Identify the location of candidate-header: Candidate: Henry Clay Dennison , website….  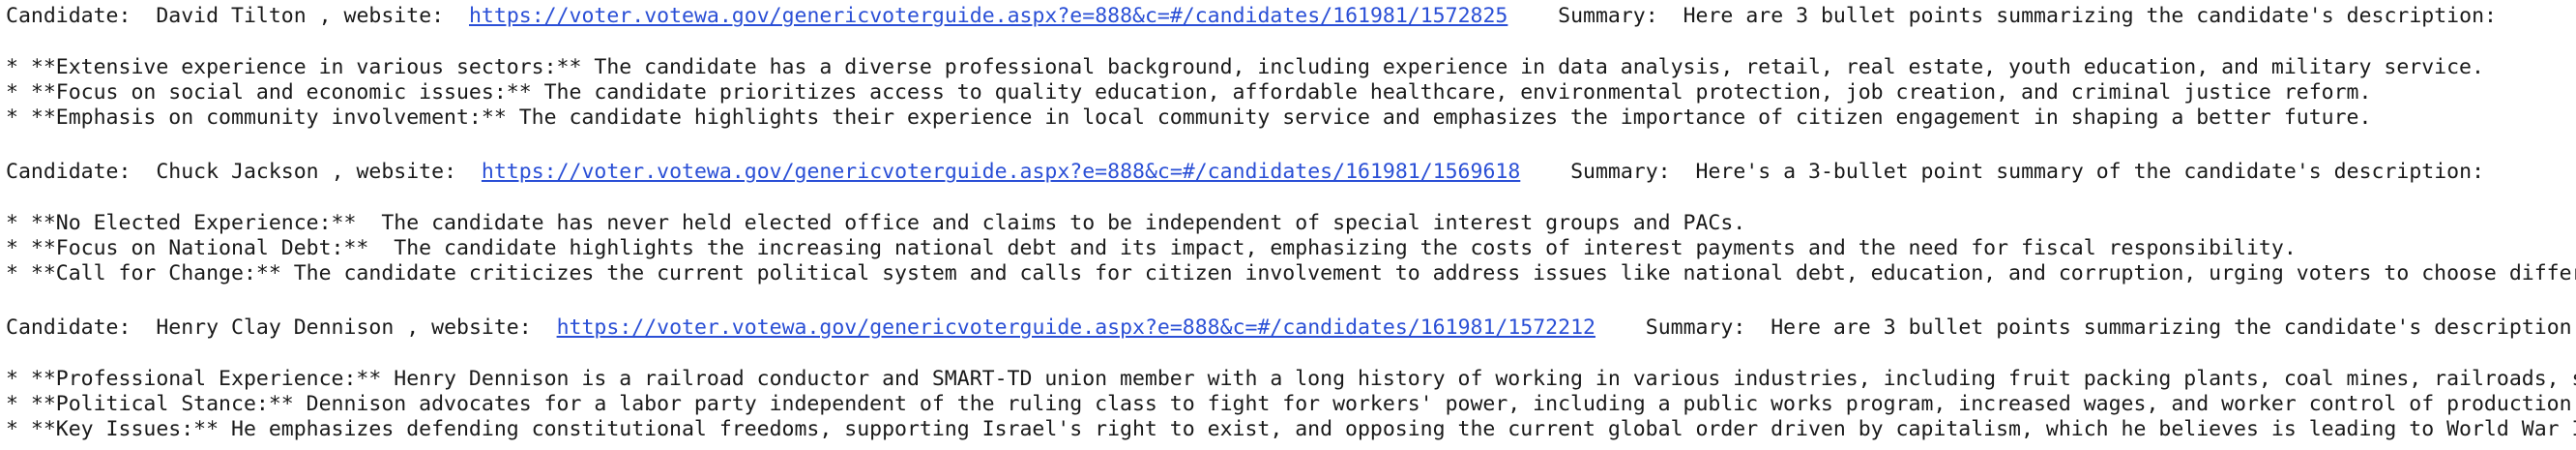
(1291, 328).